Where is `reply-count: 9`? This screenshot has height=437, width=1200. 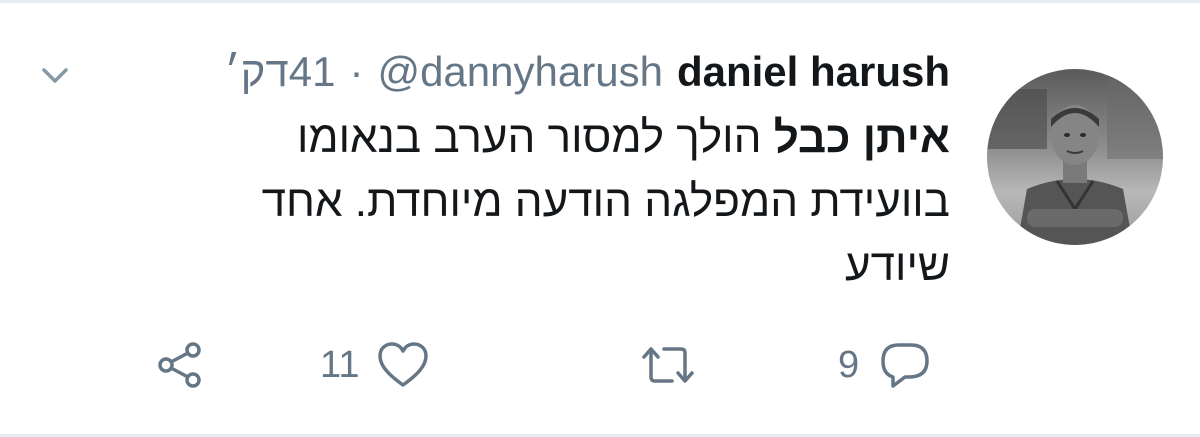
reply-count: 9 is located at coordinates (849, 365).